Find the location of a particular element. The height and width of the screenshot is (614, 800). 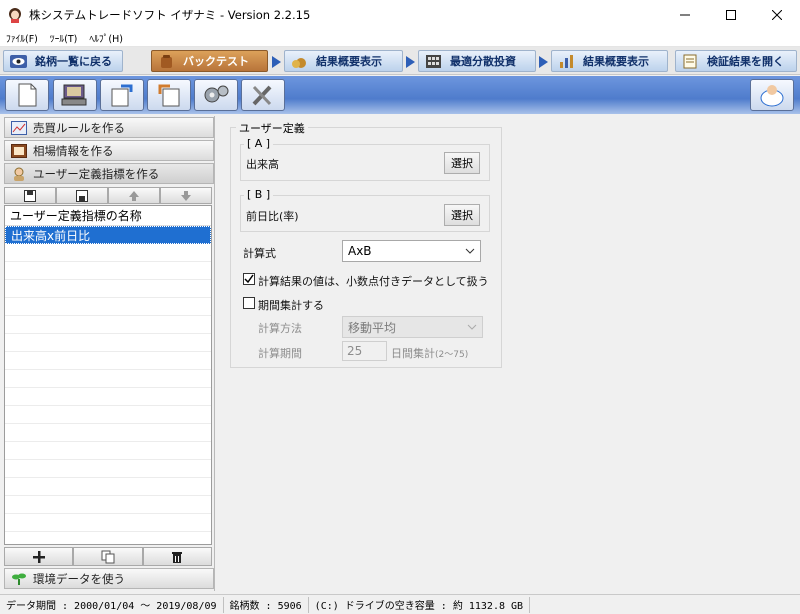

grid-icon is located at coordinates (433, 61).